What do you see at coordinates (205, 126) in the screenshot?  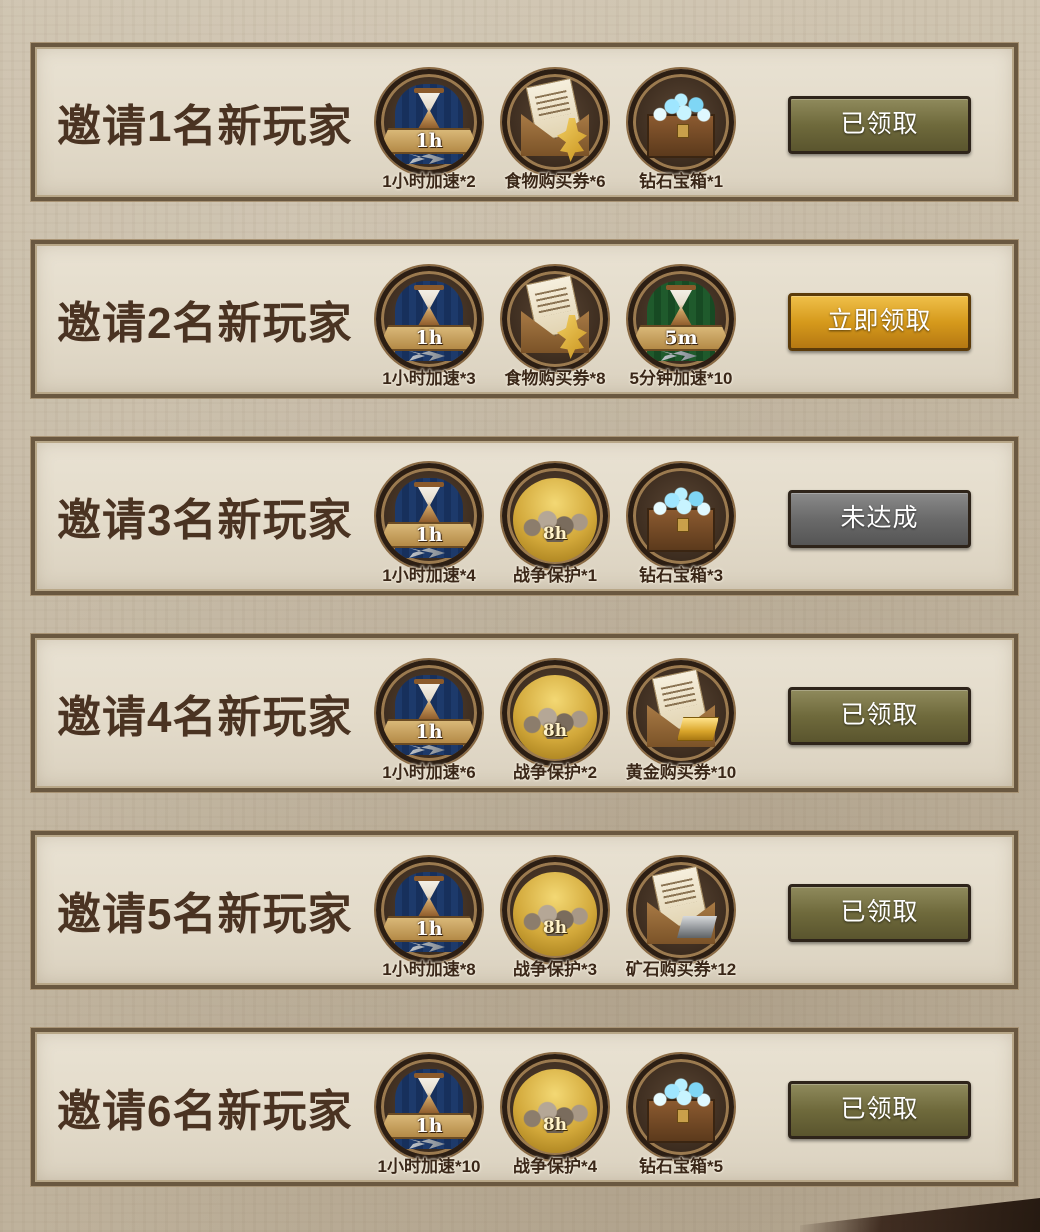 I see `row-title: 邀请1名新玩家` at bounding box center [205, 126].